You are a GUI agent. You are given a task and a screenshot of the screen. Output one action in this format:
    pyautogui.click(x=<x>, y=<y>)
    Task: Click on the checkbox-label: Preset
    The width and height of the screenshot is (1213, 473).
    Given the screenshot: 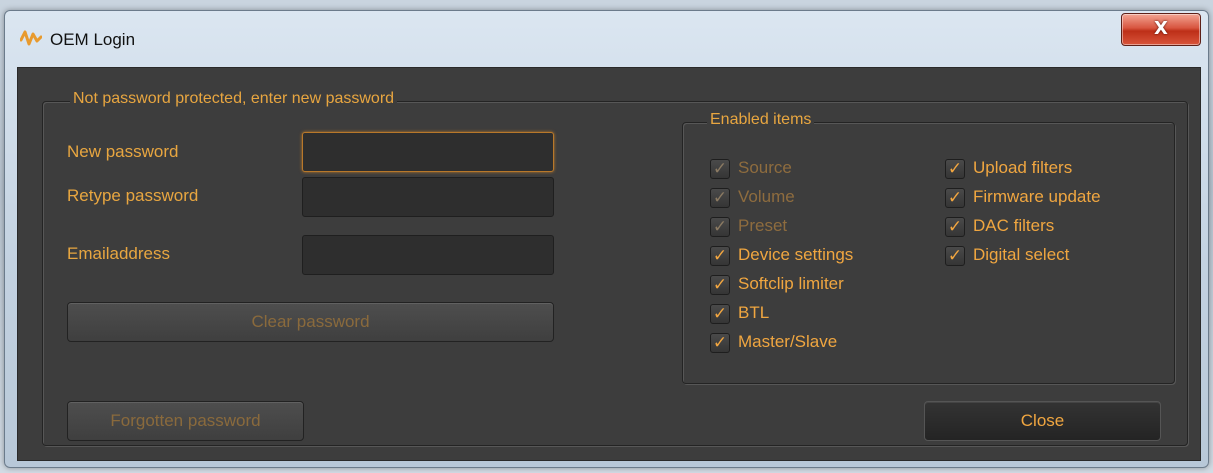 What is the action you would take?
    pyautogui.click(x=763, y=225)
    